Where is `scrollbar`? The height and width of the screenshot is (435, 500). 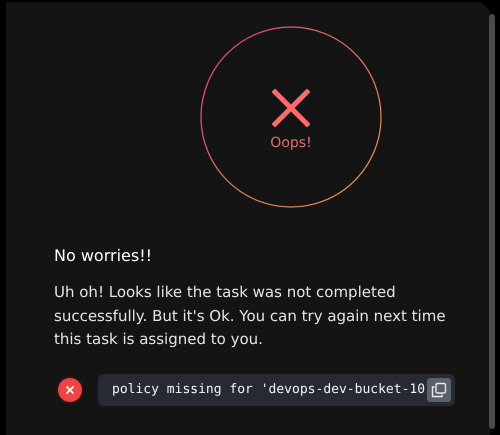
scrollbar is located at coordinates (492, 221).